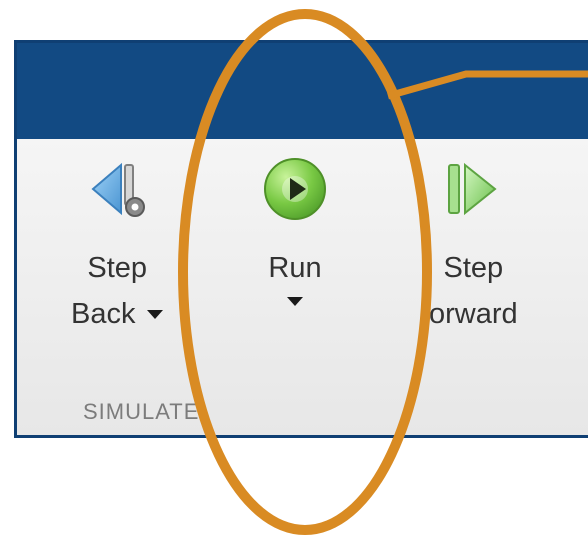 This screenshot has height=540, width=588. I want to click on step-forward-label-line1: Step, so click(473, 268).